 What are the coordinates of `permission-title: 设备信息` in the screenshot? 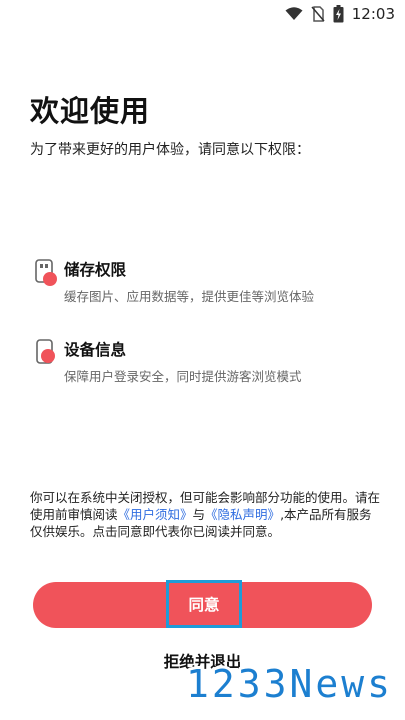 It's located at (95, 350).